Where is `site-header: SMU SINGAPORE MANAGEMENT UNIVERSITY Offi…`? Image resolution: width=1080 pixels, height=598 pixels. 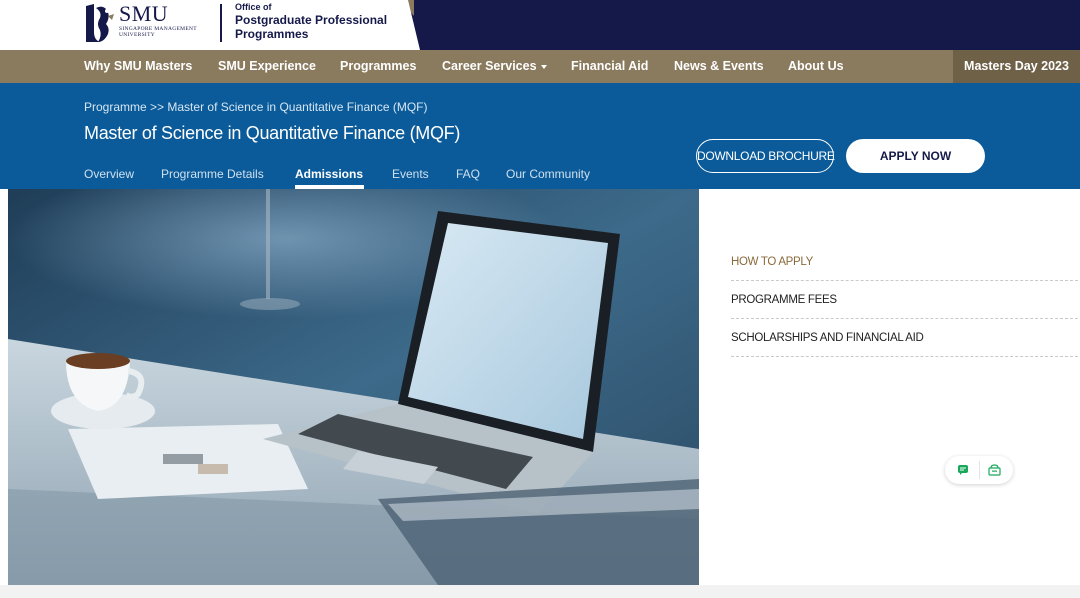 site-header: SMU SINGAPORE MANAGEMENT UNIVERSITY Offi… is located at coordinates (540, 25).